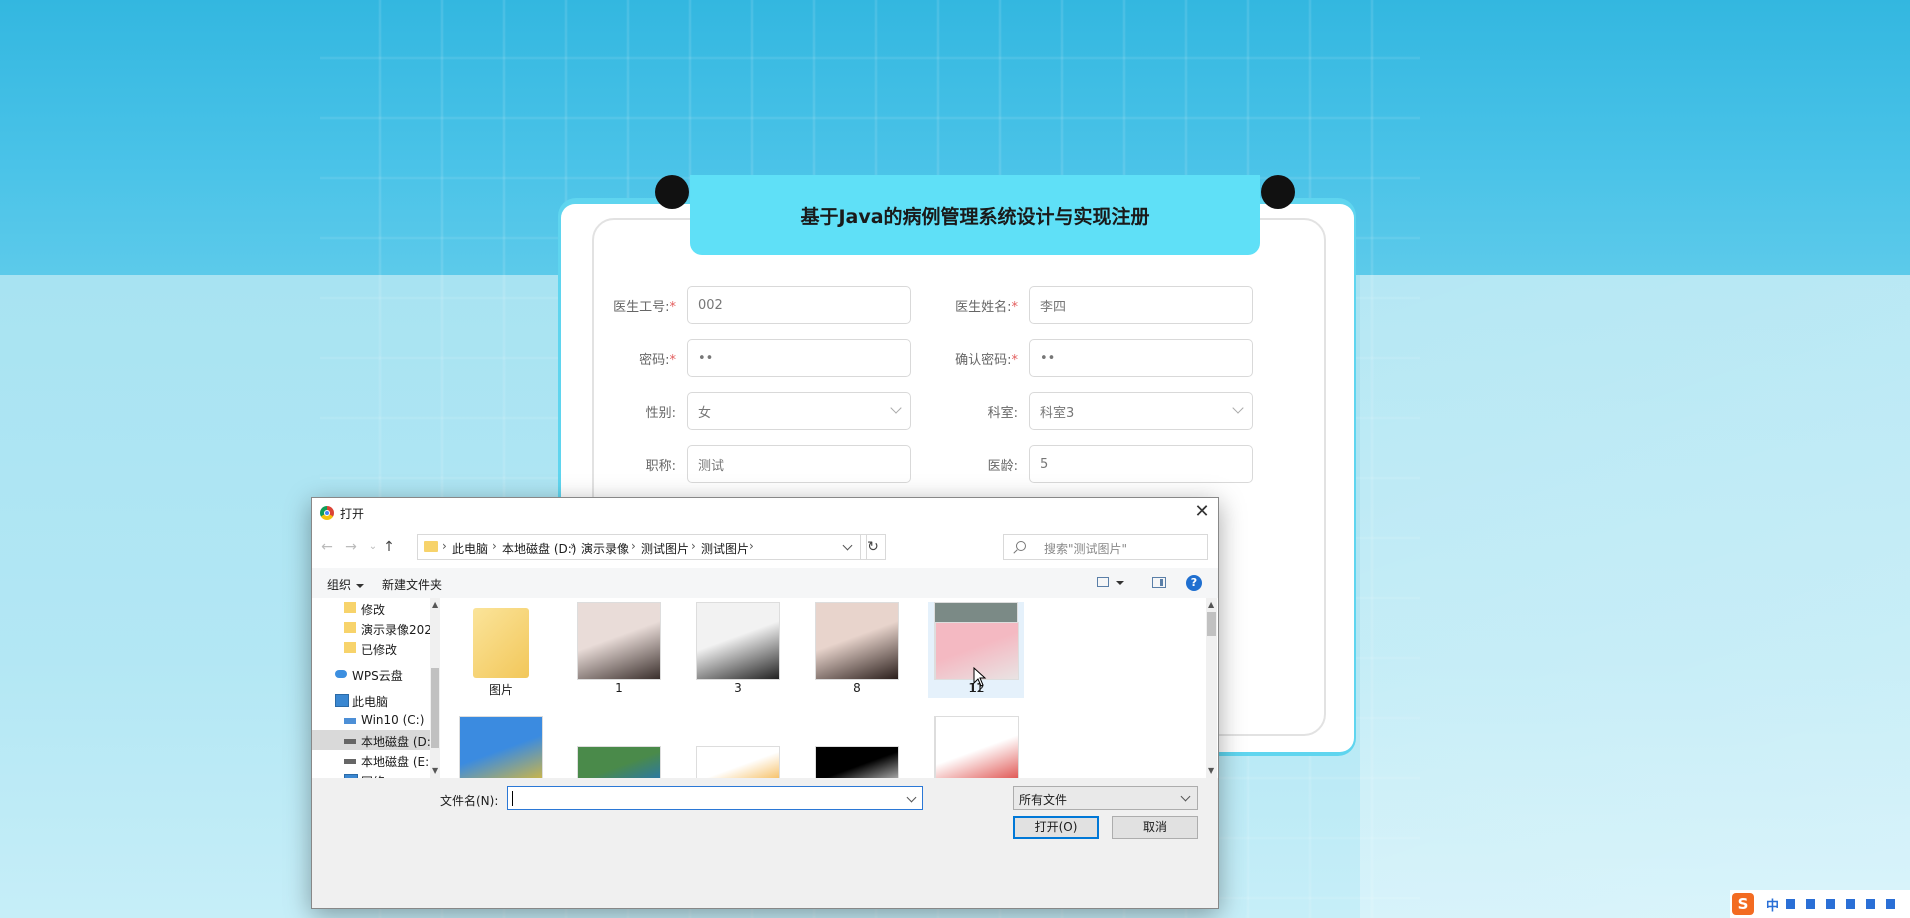  What do you see at coordinates (327, 547) in the screenshot?
I see `back-arrow-icon: ←` at bounding box center [327, 547].